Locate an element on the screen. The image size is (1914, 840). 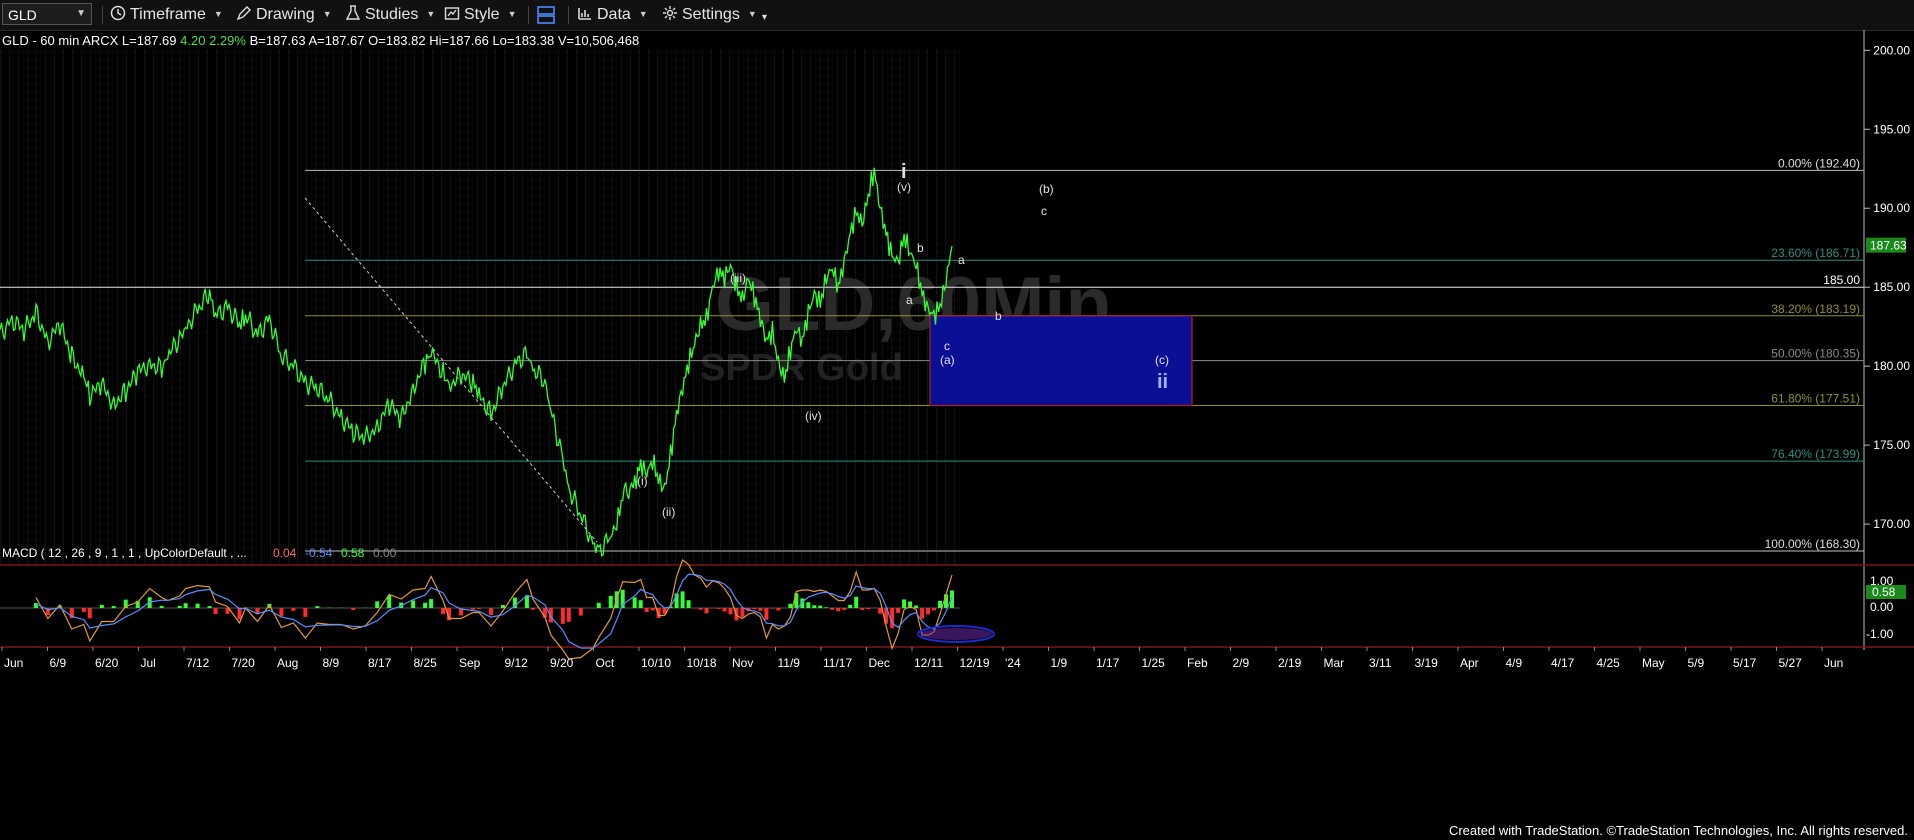
fib-level-label: 23.60% (186.71) is located at coordinates (1815, 253).